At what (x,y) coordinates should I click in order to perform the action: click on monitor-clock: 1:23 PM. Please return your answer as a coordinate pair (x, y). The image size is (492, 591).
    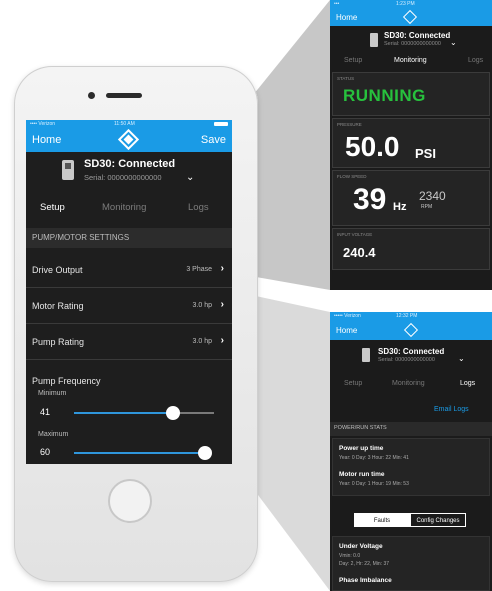
    Looking at the image, I should click on (405, 4).